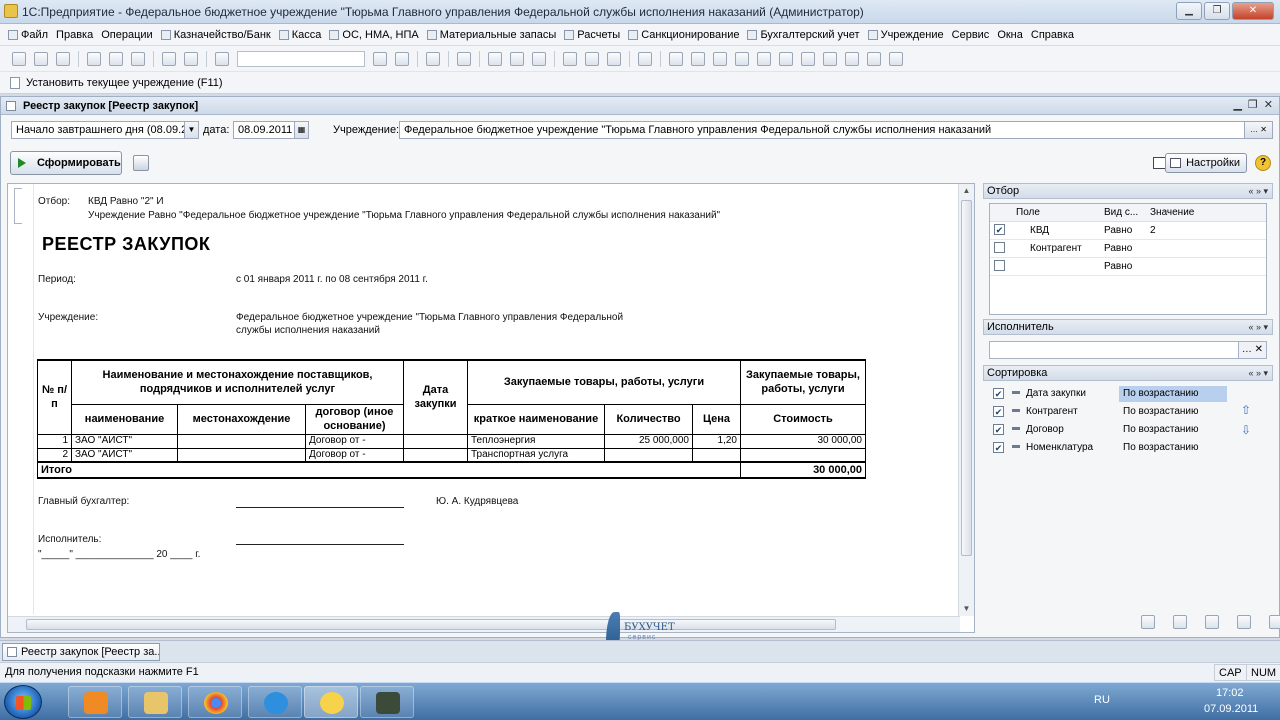 The width and height of the screenshot is (1280, 720). What do you see at coordinates (971, 35) in the screenshot?
I see `menu-service: Сервис` at bounding box center [971, 35].